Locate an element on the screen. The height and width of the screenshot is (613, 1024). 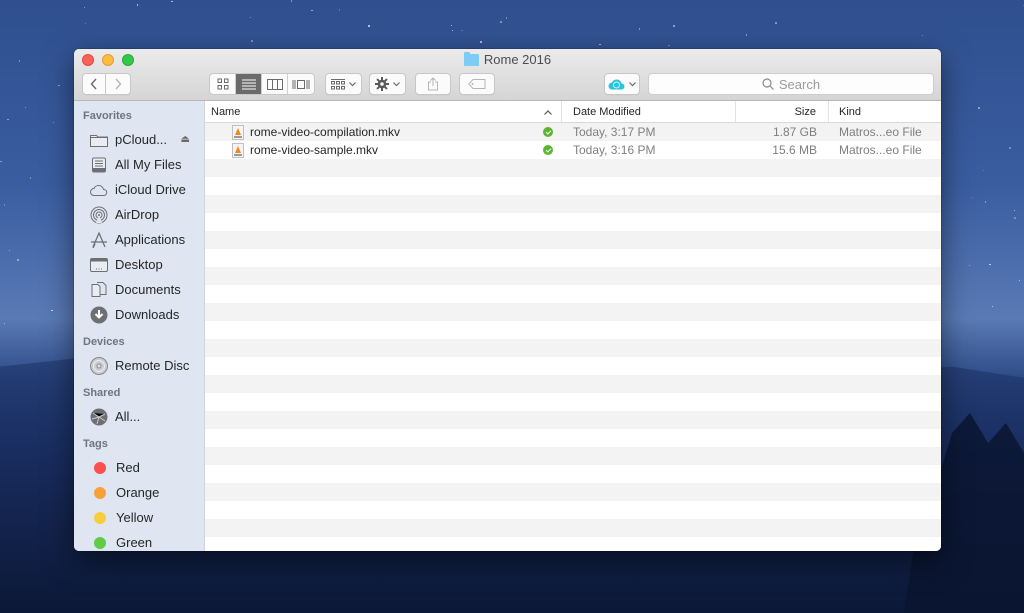
list-view-button is located at coordinates (249, 84).